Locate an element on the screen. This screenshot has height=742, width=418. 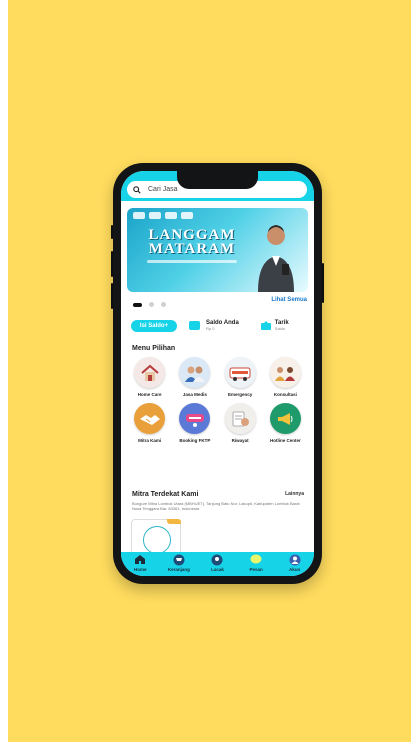
menu-item-emergency: Emergency is located at coordinates (240, 377).